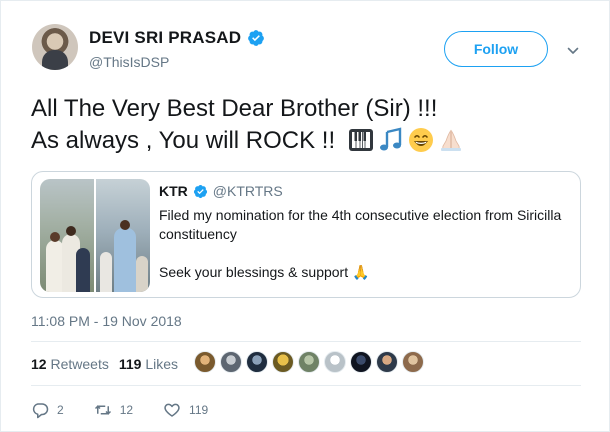  Describe the element at coordinates (186, 140) in the screenshot. I see `tweet-text-line-2-text: As always , You will ROCK !!` at that location.